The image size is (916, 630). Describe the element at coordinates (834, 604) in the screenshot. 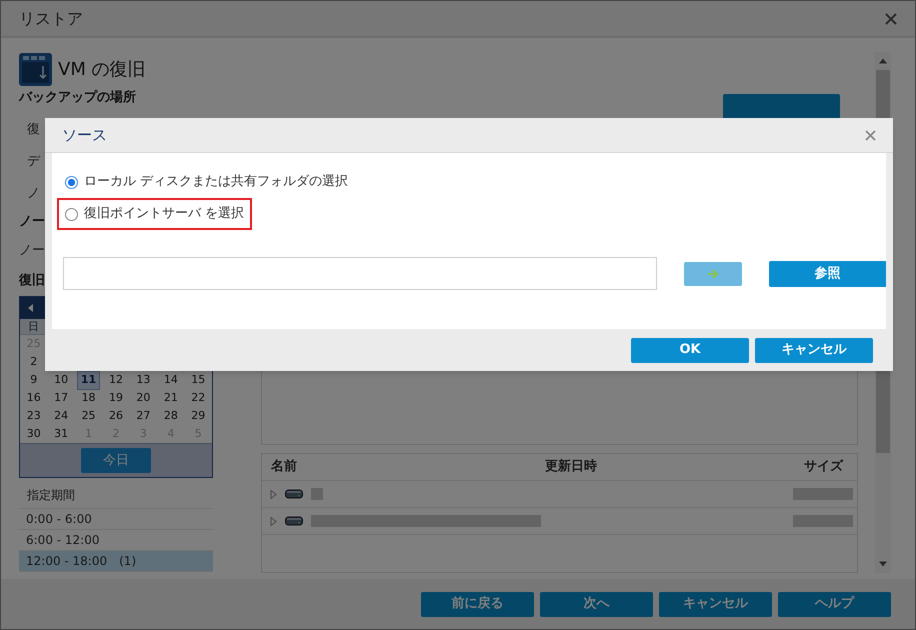

I see `footer-button: ヘルプ` at that location.